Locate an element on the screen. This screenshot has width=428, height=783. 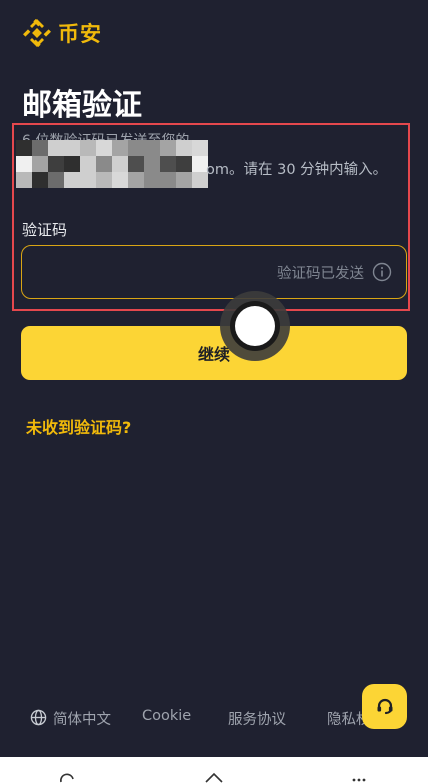
headset-icon is located at coordinates (384, 706).